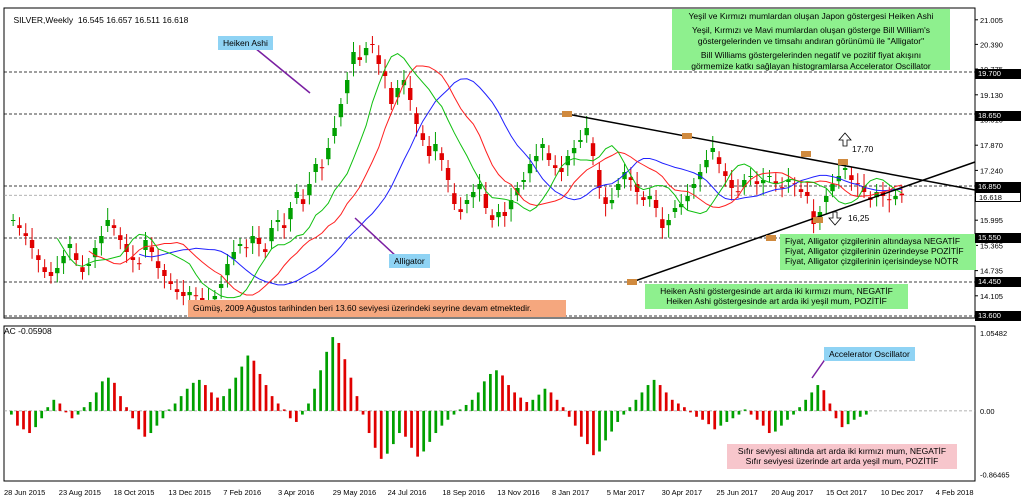 Image resolution: width=1024 pixels, height=499 pixels. Describe the element at coordinates (987, 411) in the screenshot. I see `indicator-axis-label: 0.00` at that location.